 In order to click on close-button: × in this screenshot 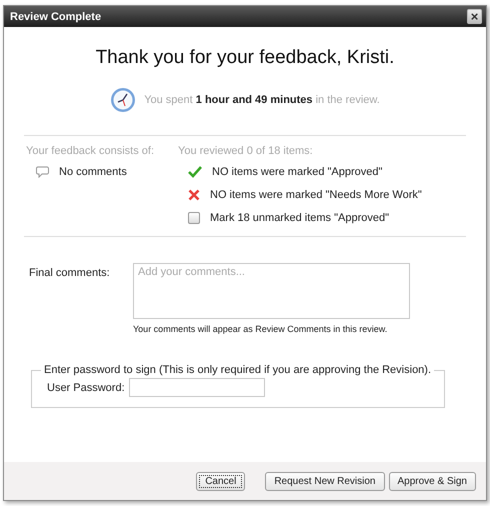, I will do `click(474, 16)`.